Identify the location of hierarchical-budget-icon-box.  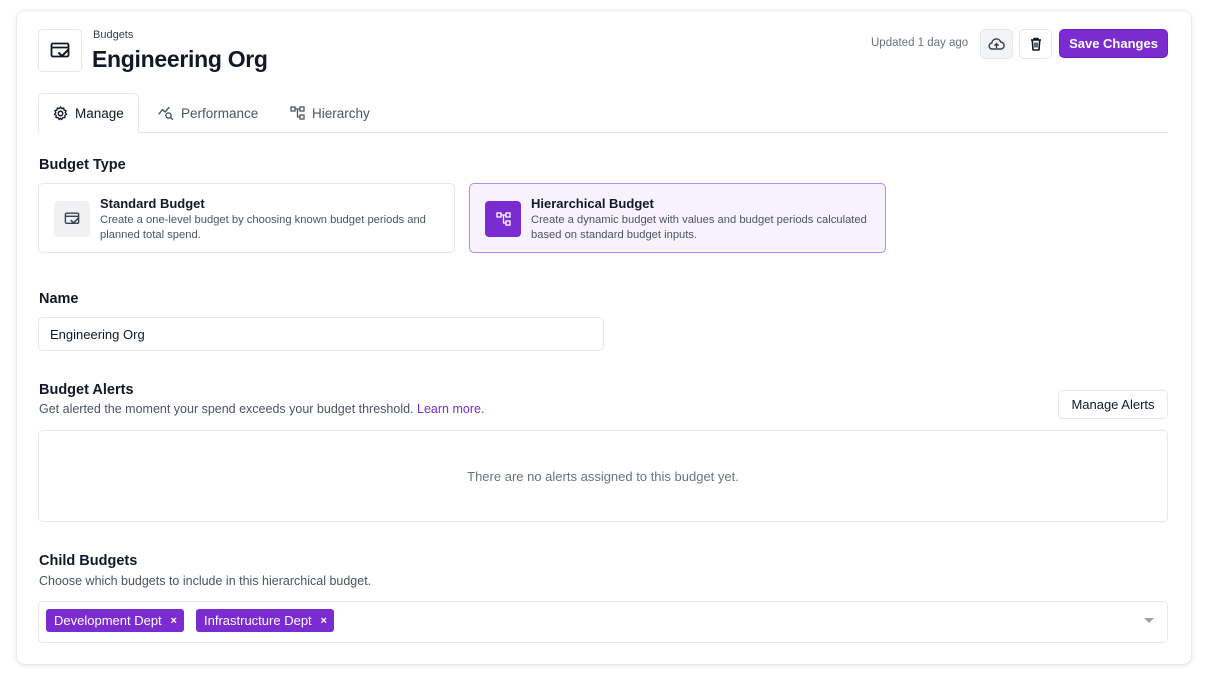
(503, 219).